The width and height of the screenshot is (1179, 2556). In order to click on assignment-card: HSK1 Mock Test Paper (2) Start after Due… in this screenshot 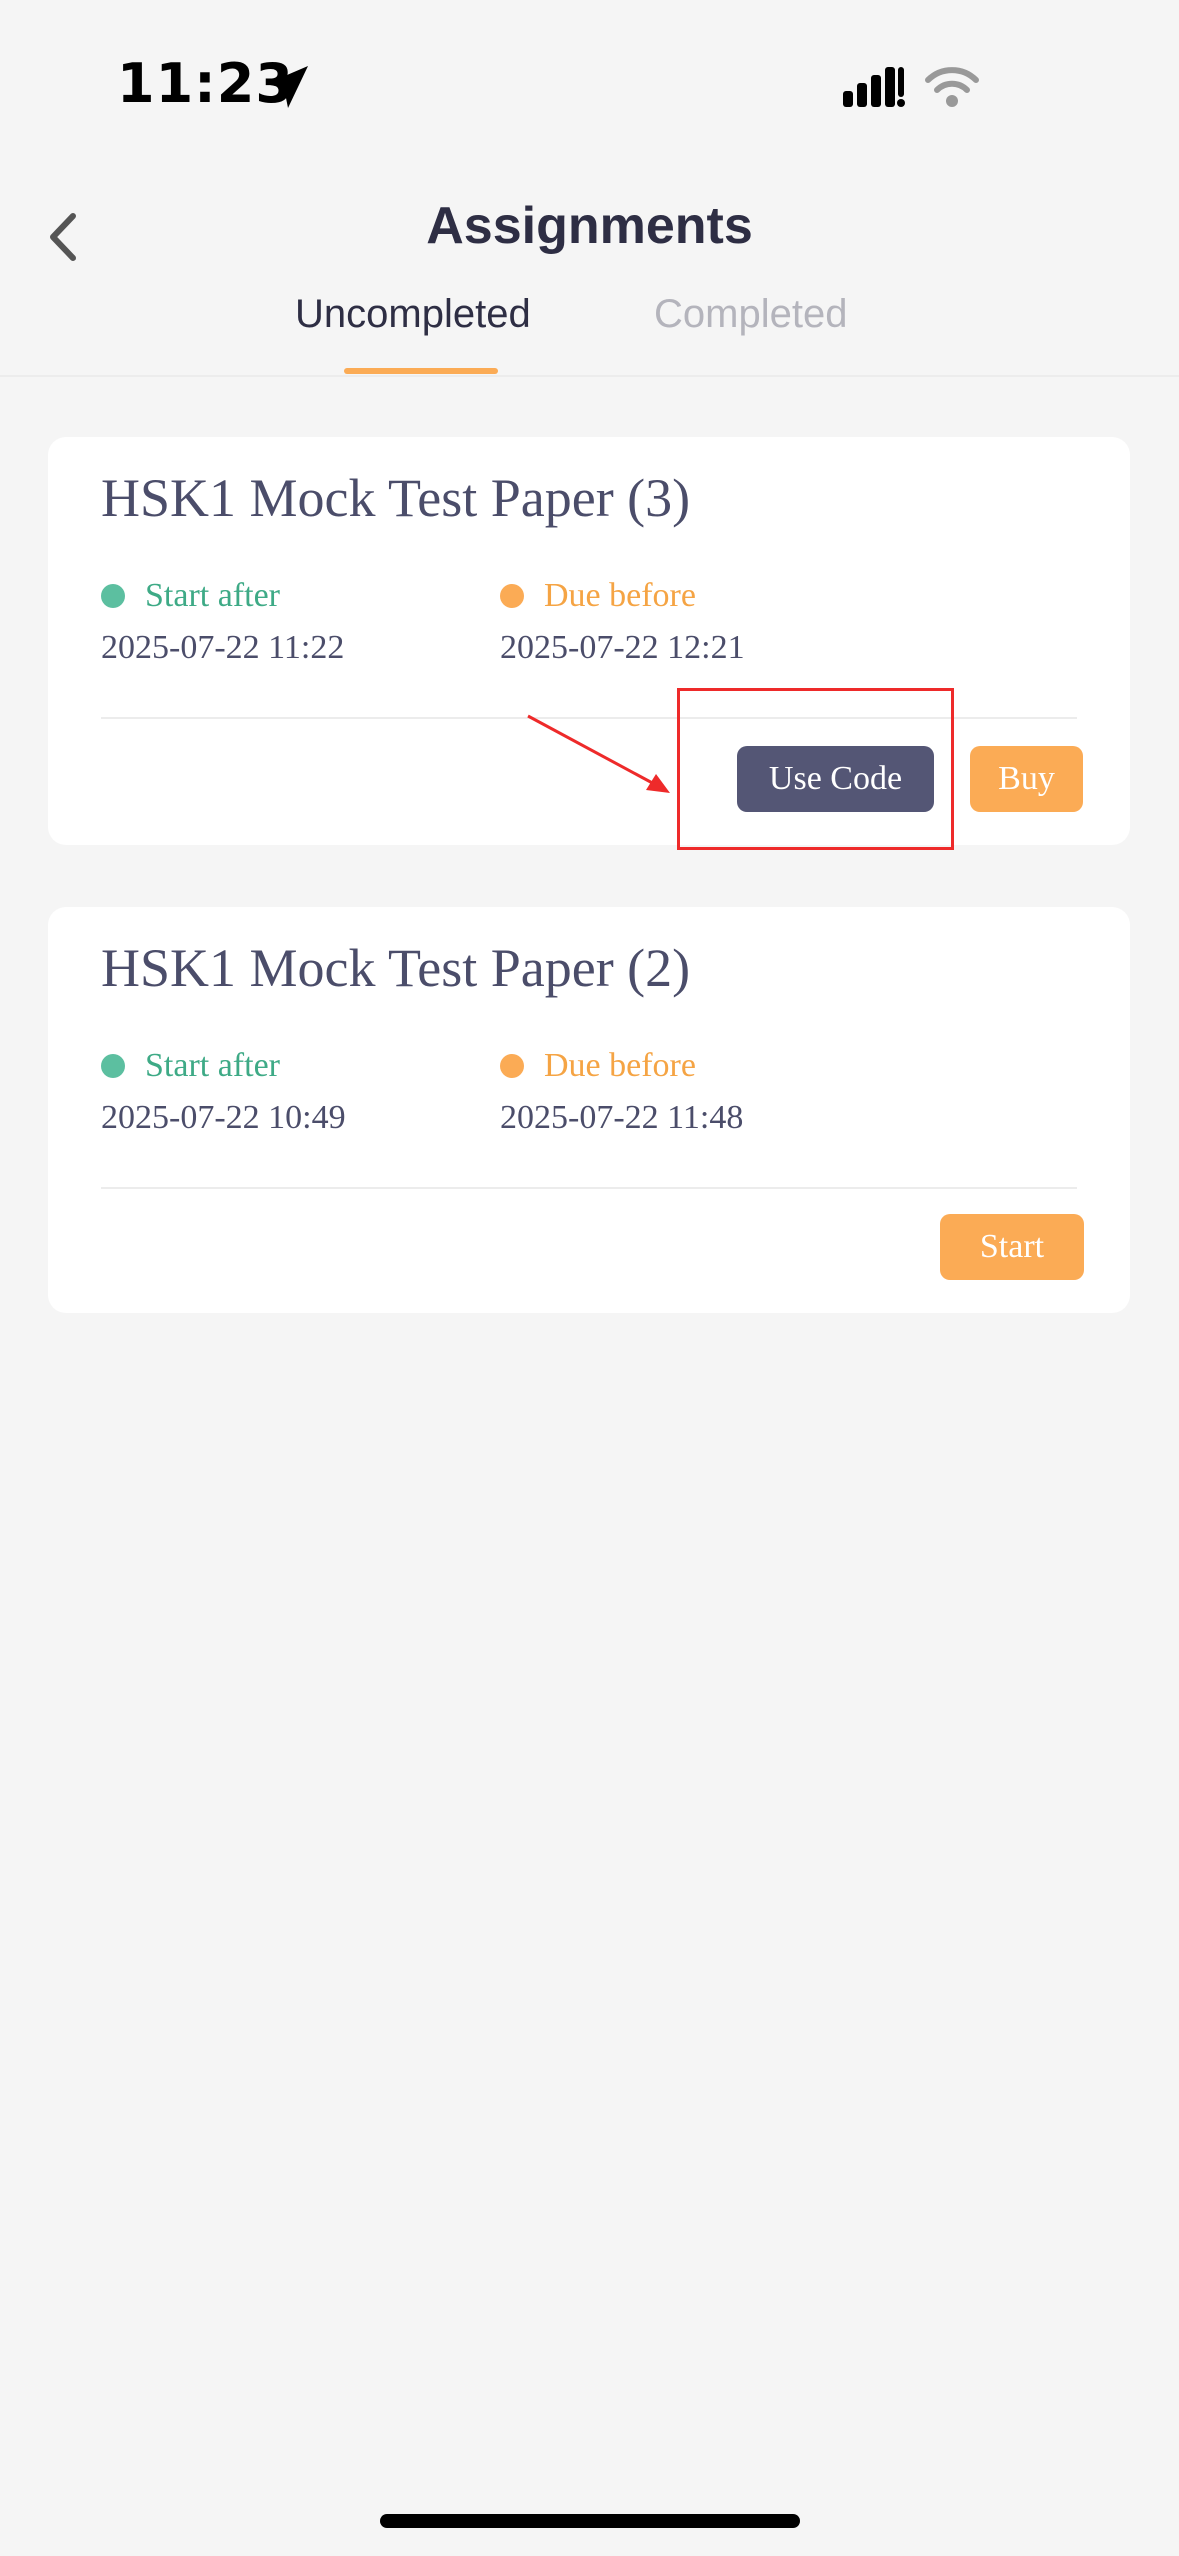, I will do `click(589, 1110)`.